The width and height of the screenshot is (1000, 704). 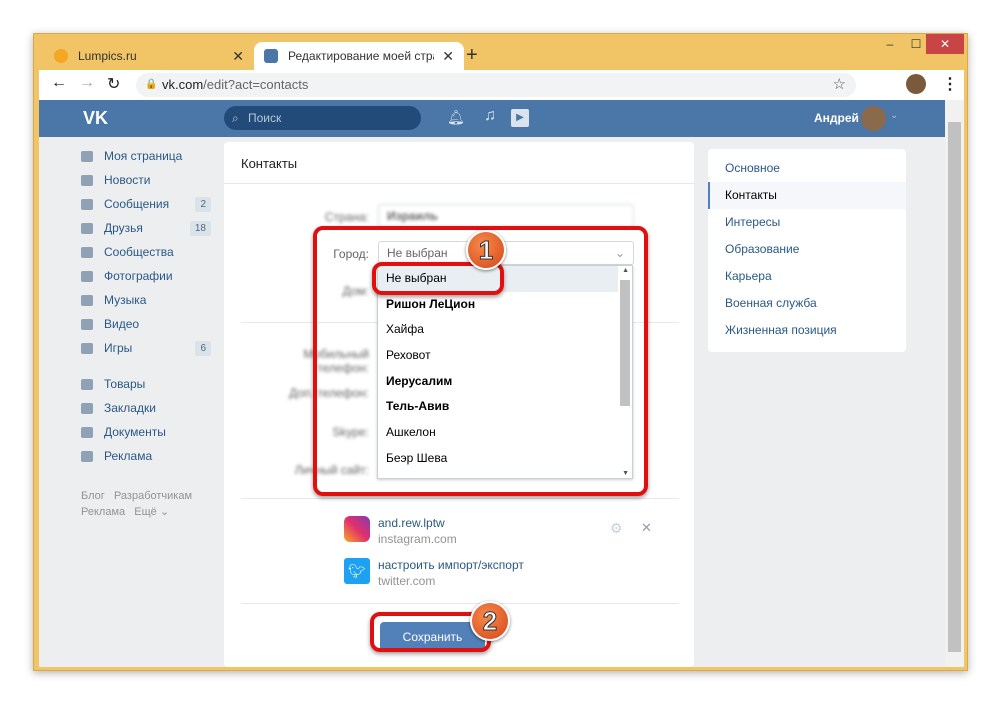 I want to click on instagram-icon, so click(x=357, y=529).